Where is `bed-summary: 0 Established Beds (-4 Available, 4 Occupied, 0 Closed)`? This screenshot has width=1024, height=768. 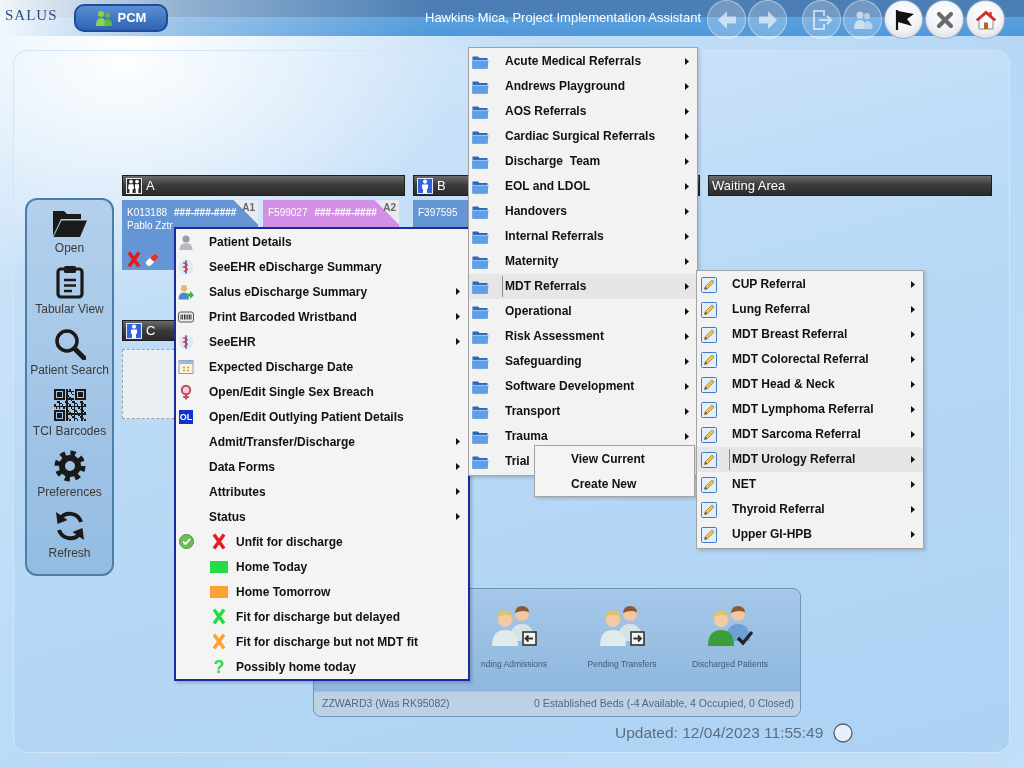 bed-summary: 0 Established Beds (-4 Available, 4 Occupied, 0 Closed) is located at coordinates (663, 704).